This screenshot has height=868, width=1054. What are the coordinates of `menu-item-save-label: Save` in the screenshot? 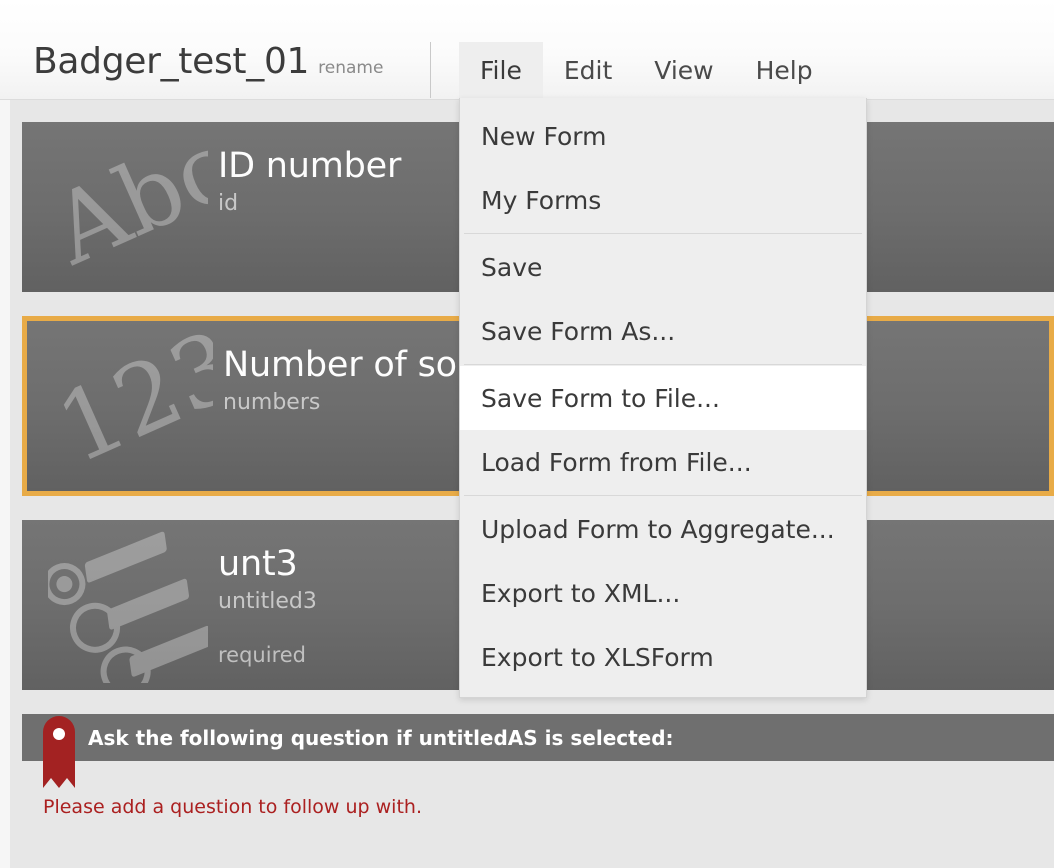 It's located at (512, 267).